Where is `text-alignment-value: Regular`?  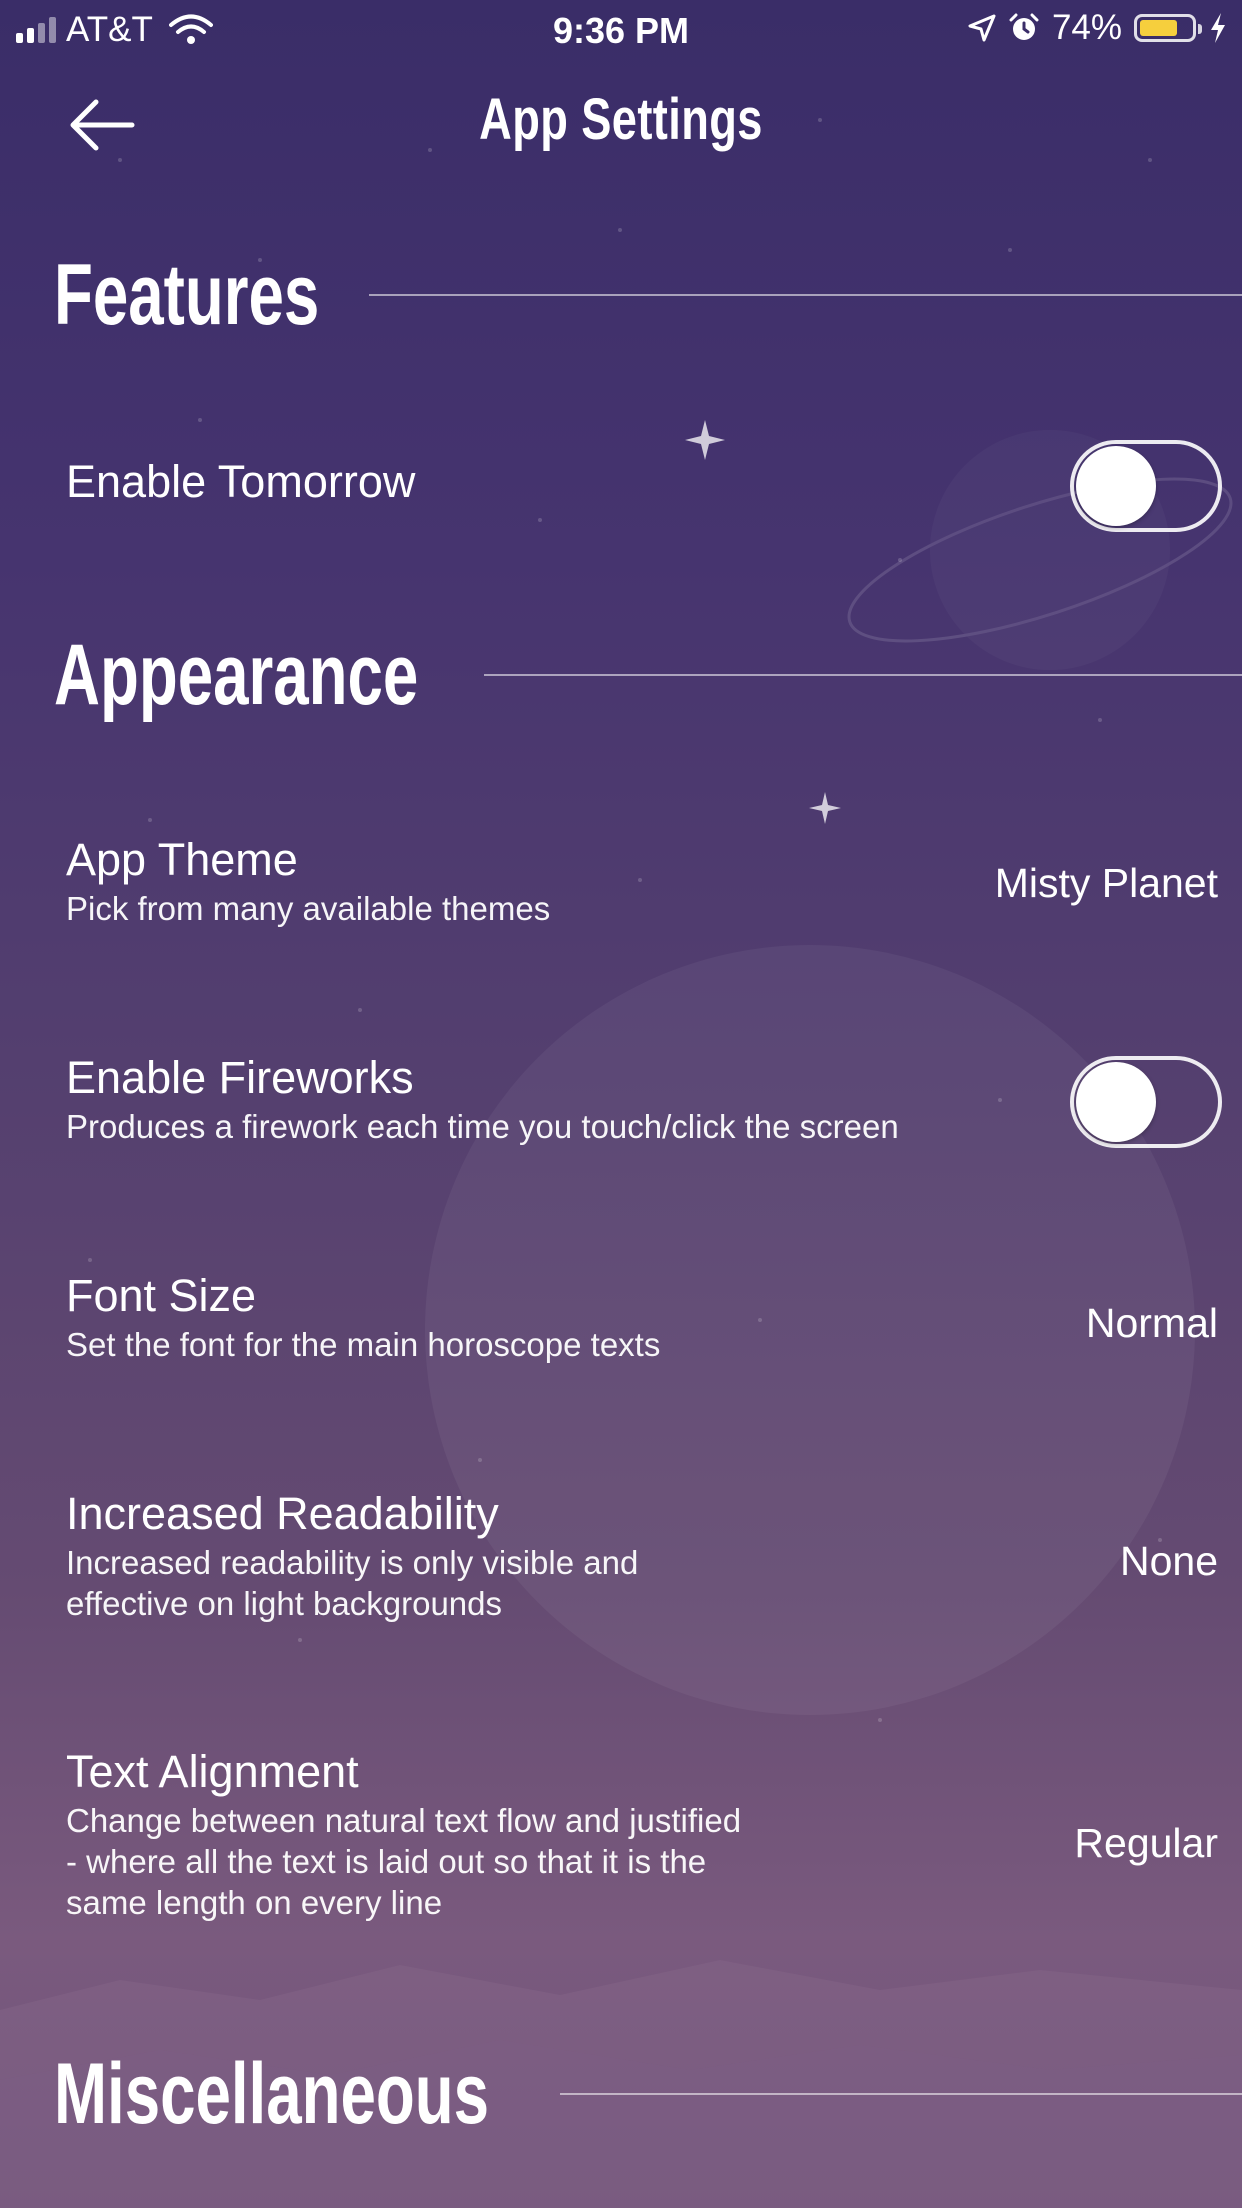 text-alignment-value: Regular is located at coordinates (1146, 1843).